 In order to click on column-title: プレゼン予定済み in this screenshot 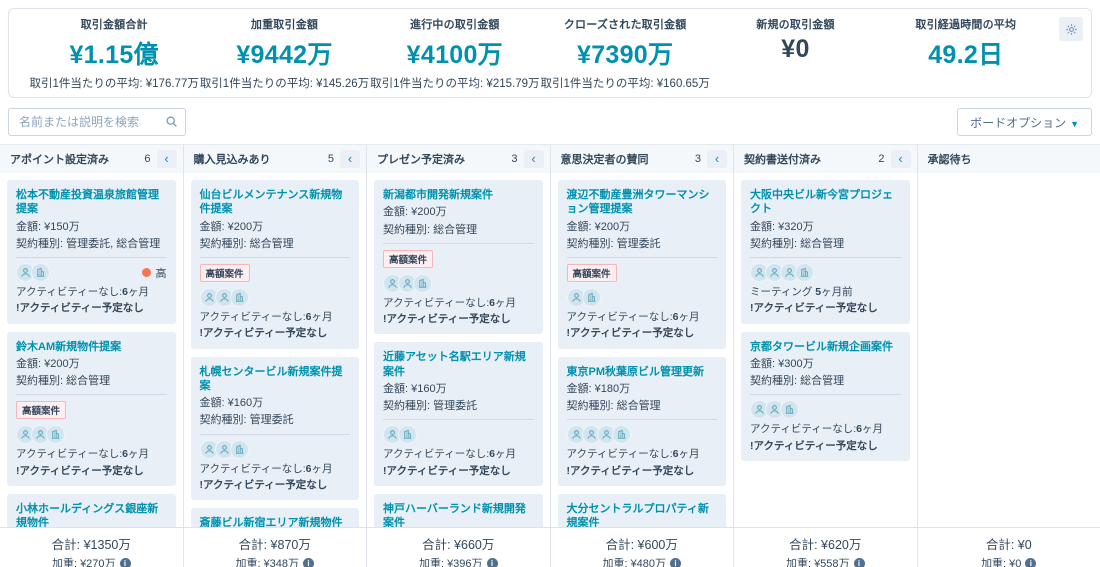, I will do `click(421, 160)`.